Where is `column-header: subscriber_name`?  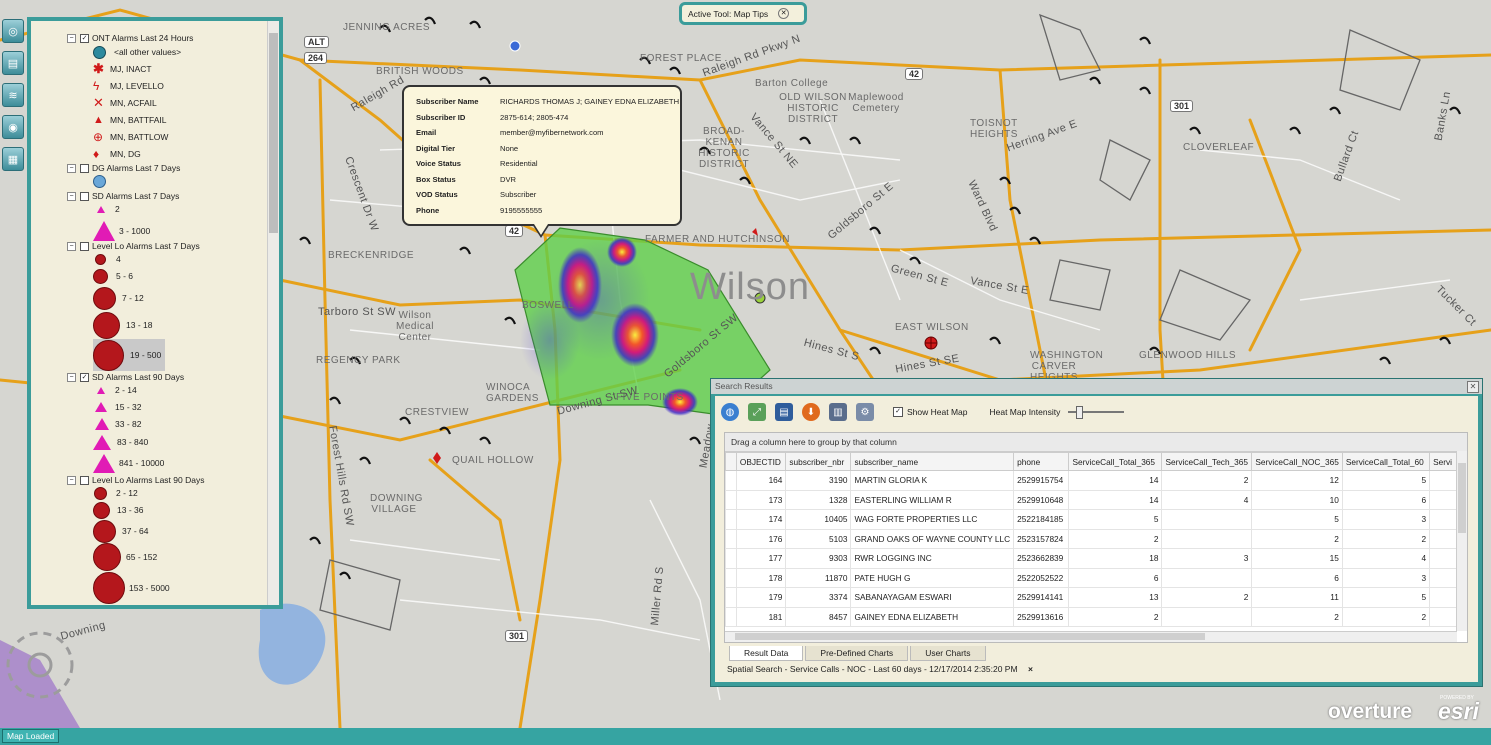
column-header: subscriber_name is located at coordinates (932, 461).